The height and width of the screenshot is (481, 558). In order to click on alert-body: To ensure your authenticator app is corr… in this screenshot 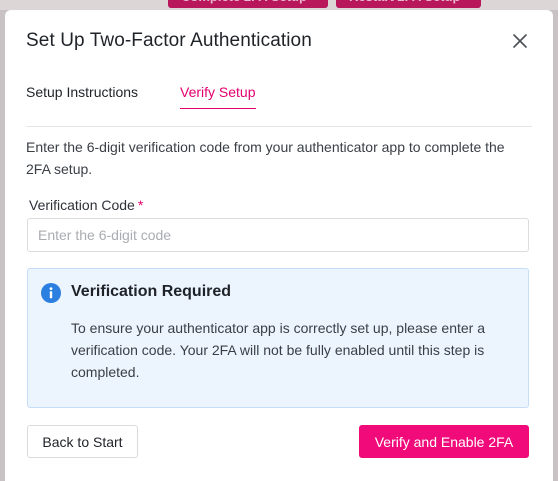, I will do `click(278, 350)`.